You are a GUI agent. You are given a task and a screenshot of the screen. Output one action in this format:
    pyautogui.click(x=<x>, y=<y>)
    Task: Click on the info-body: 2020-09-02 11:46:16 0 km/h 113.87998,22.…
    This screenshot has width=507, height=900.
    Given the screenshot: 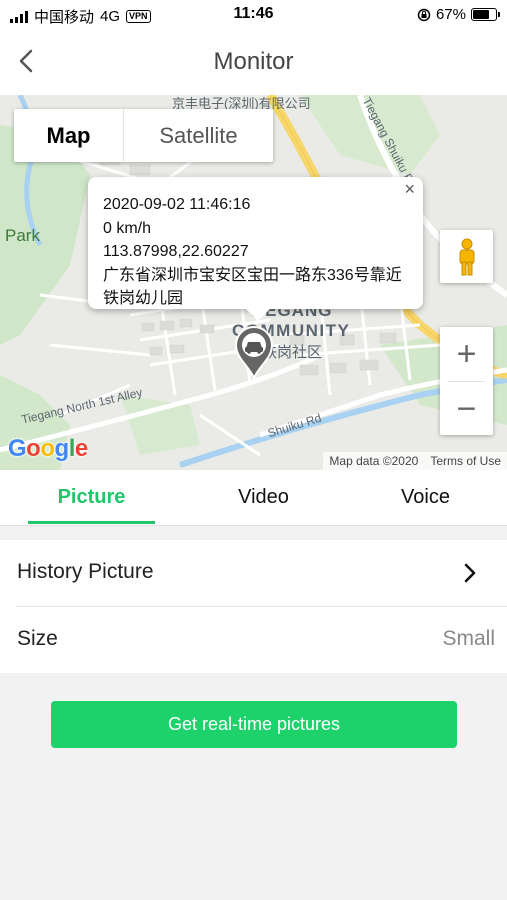 What is the action you would take?
    pyautogui.click(x=259, y=252)
    